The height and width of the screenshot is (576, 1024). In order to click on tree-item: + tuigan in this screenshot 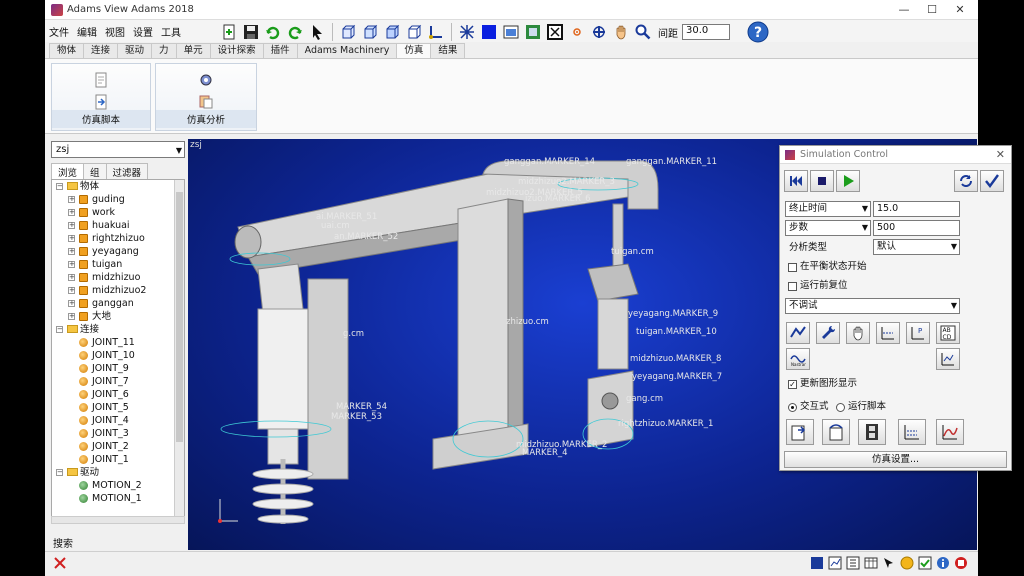, I will do `click(118, 264)`.